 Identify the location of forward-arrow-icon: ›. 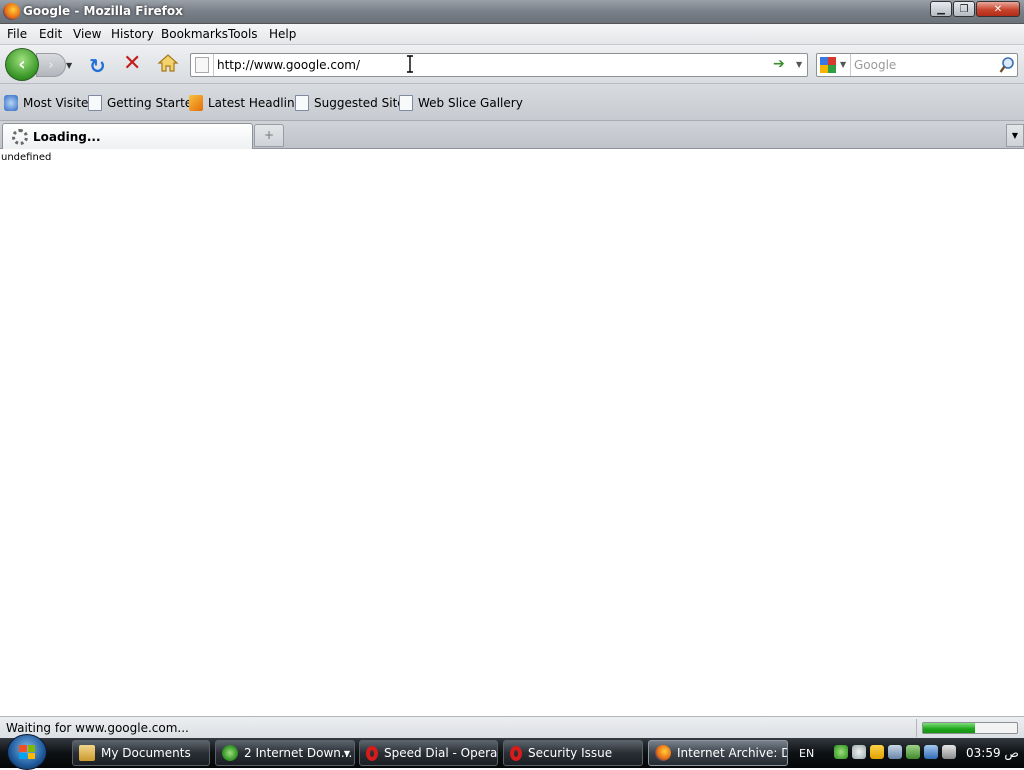
(51, 65).